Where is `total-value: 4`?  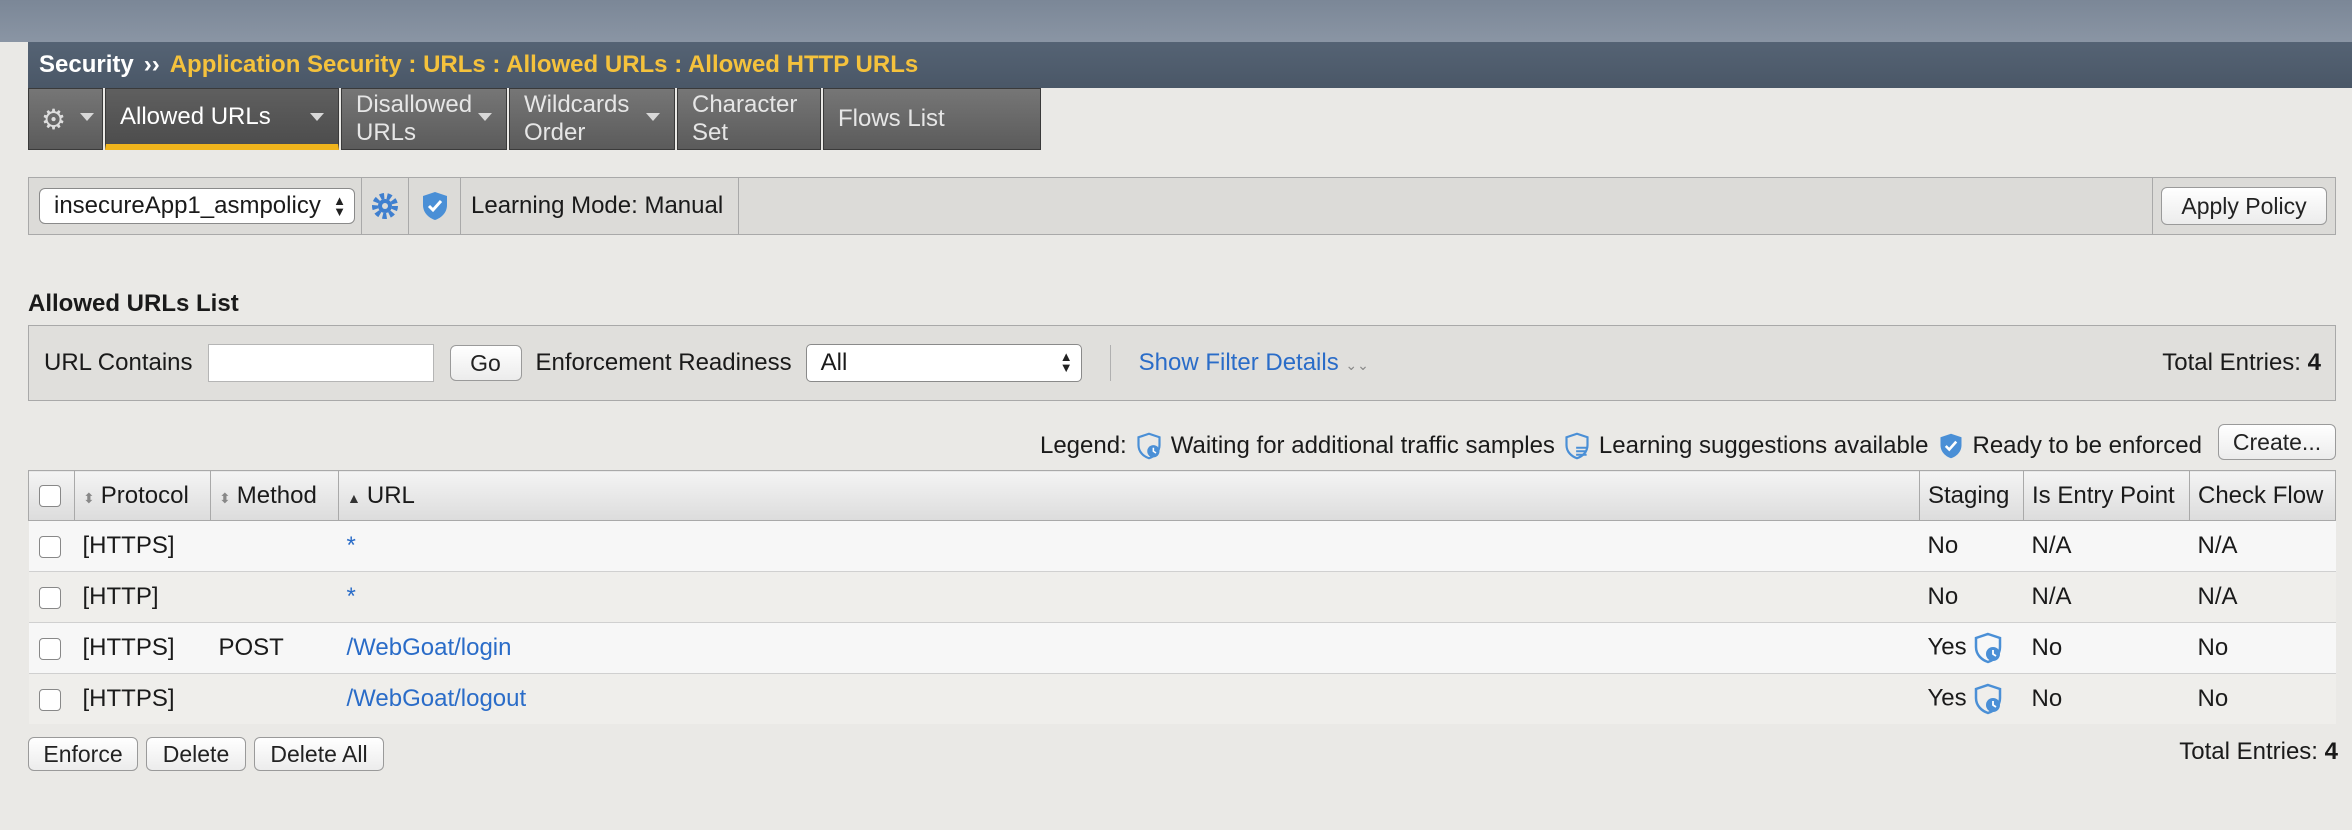
total-value: 4 is located at coordinates (2314, 362).